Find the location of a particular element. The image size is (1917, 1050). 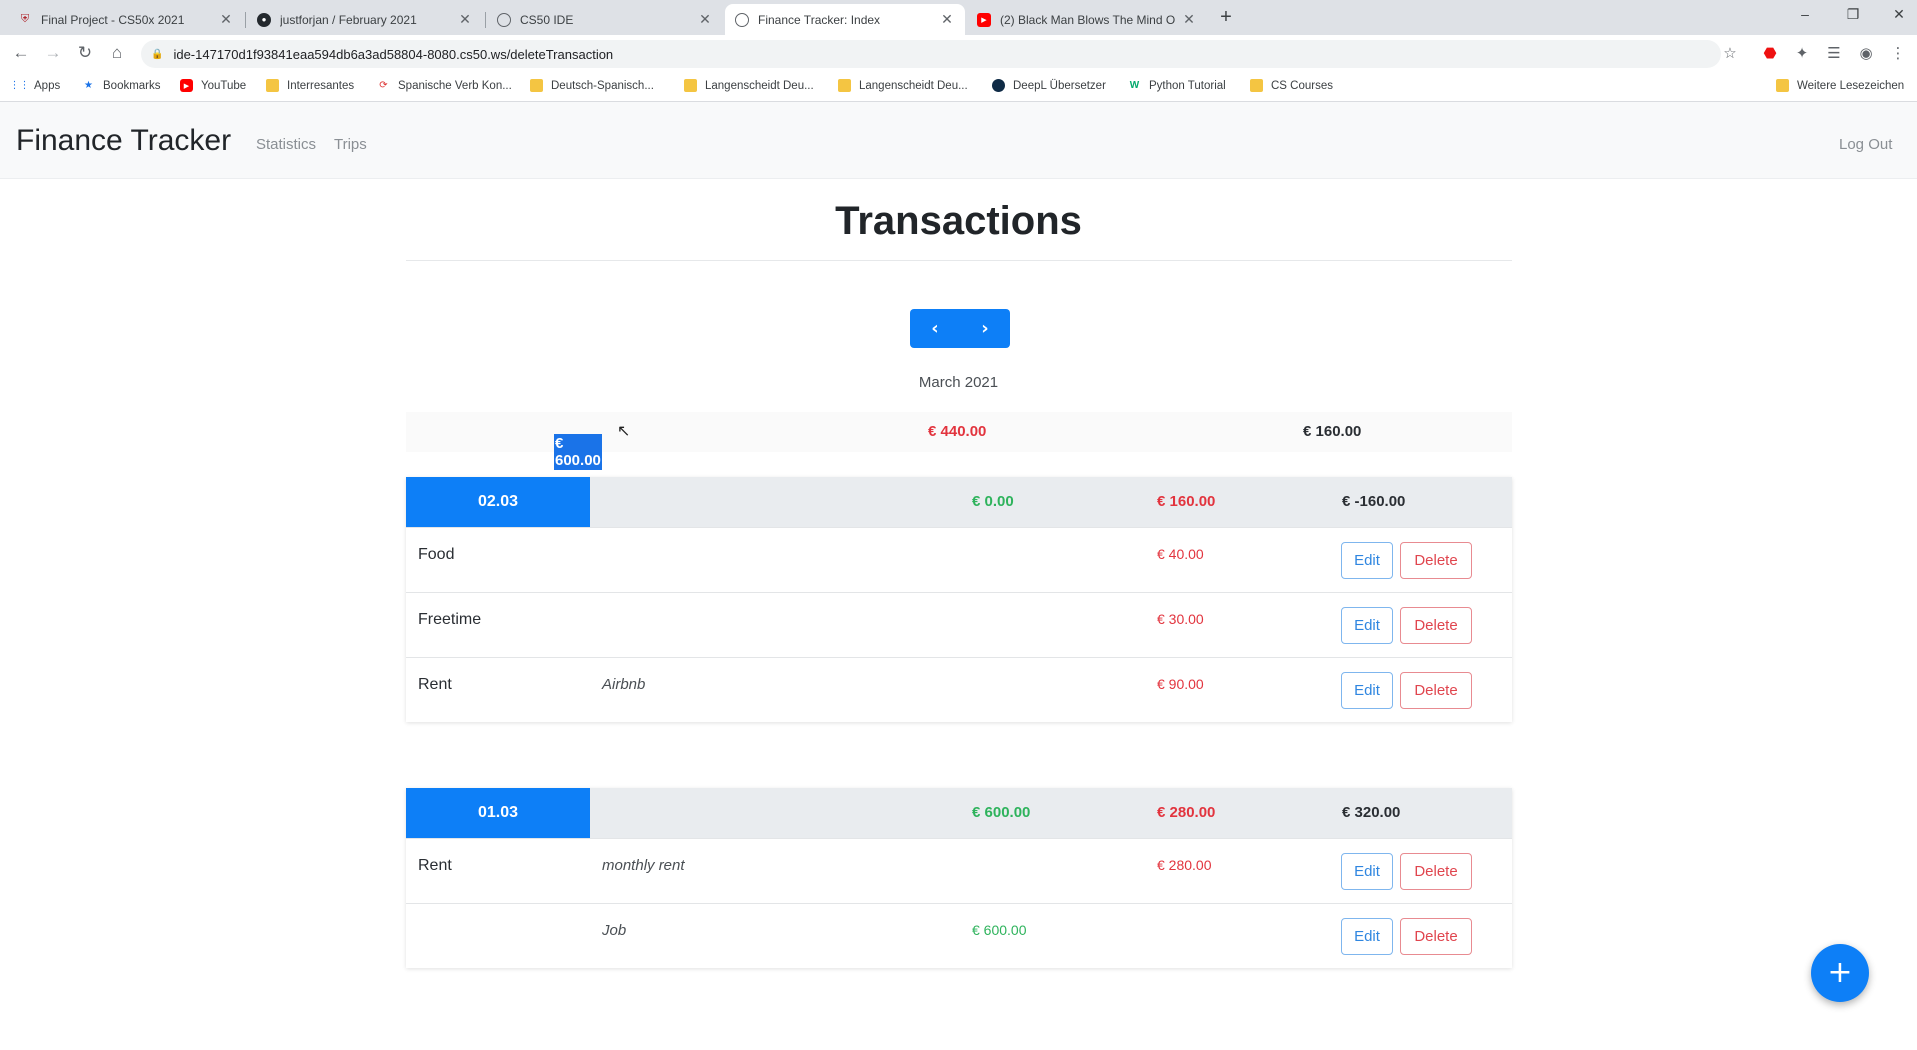

summary-balance: € 160.00 is located at coordinates (1332, 431).